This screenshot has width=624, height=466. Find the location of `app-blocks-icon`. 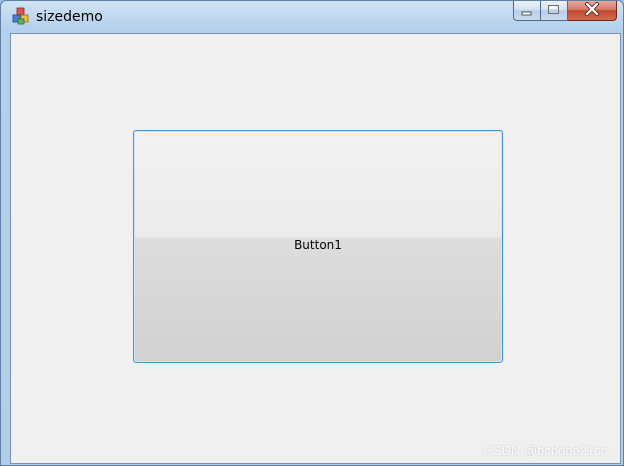

app-blocks-icon is located at coordinates (21, 16).